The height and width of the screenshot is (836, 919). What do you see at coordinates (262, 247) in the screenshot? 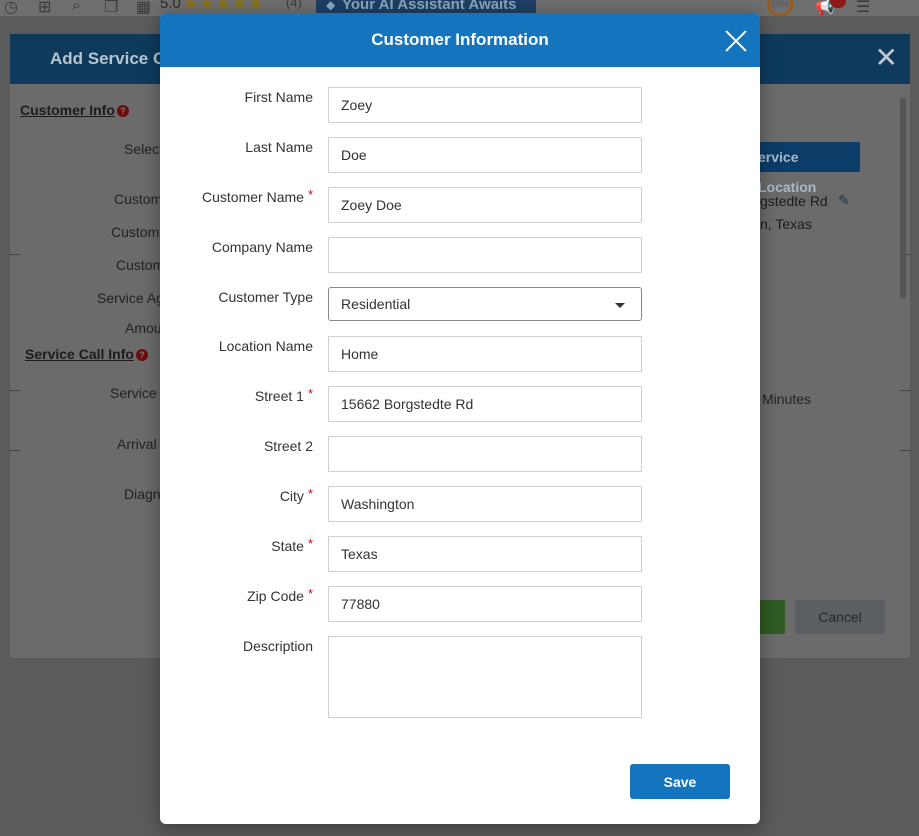
I see `company-name-label: Company Name` at bounding box center [262, 247].